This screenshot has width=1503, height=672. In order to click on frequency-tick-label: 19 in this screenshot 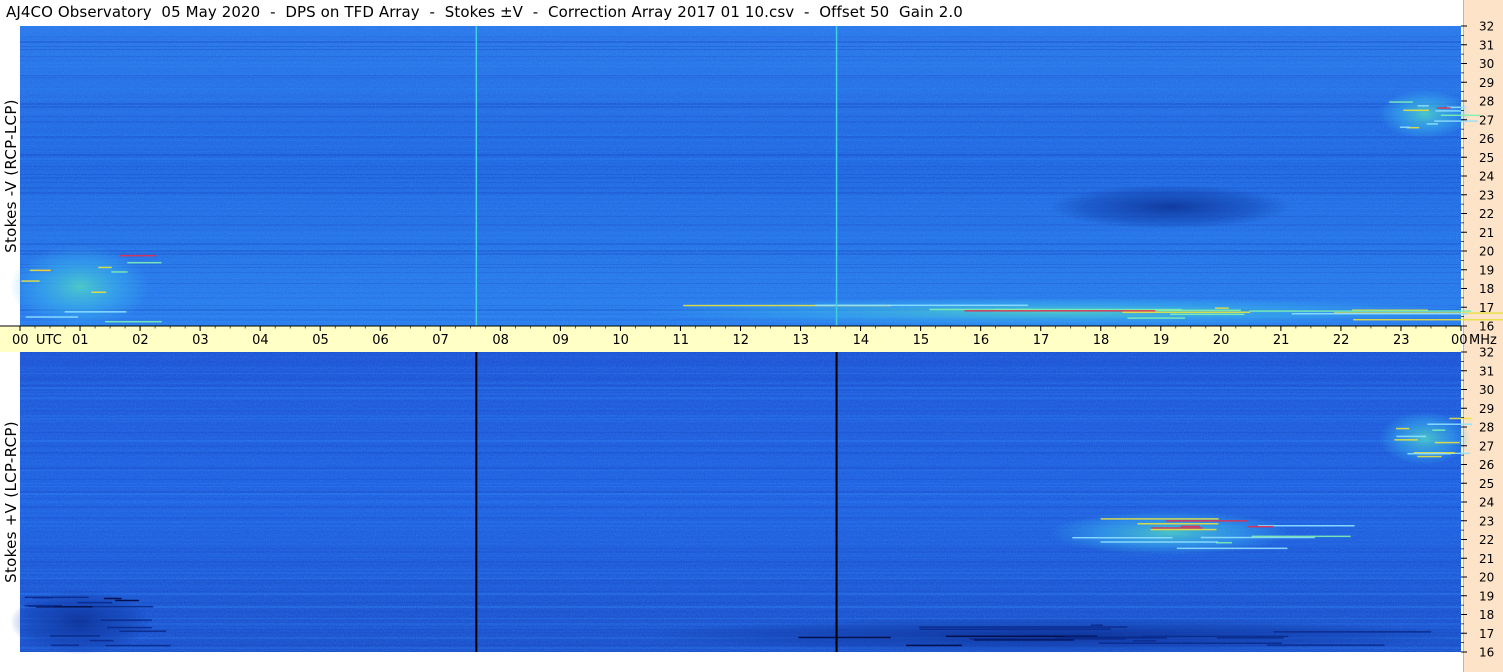, I will do `click(1486, 596)`.